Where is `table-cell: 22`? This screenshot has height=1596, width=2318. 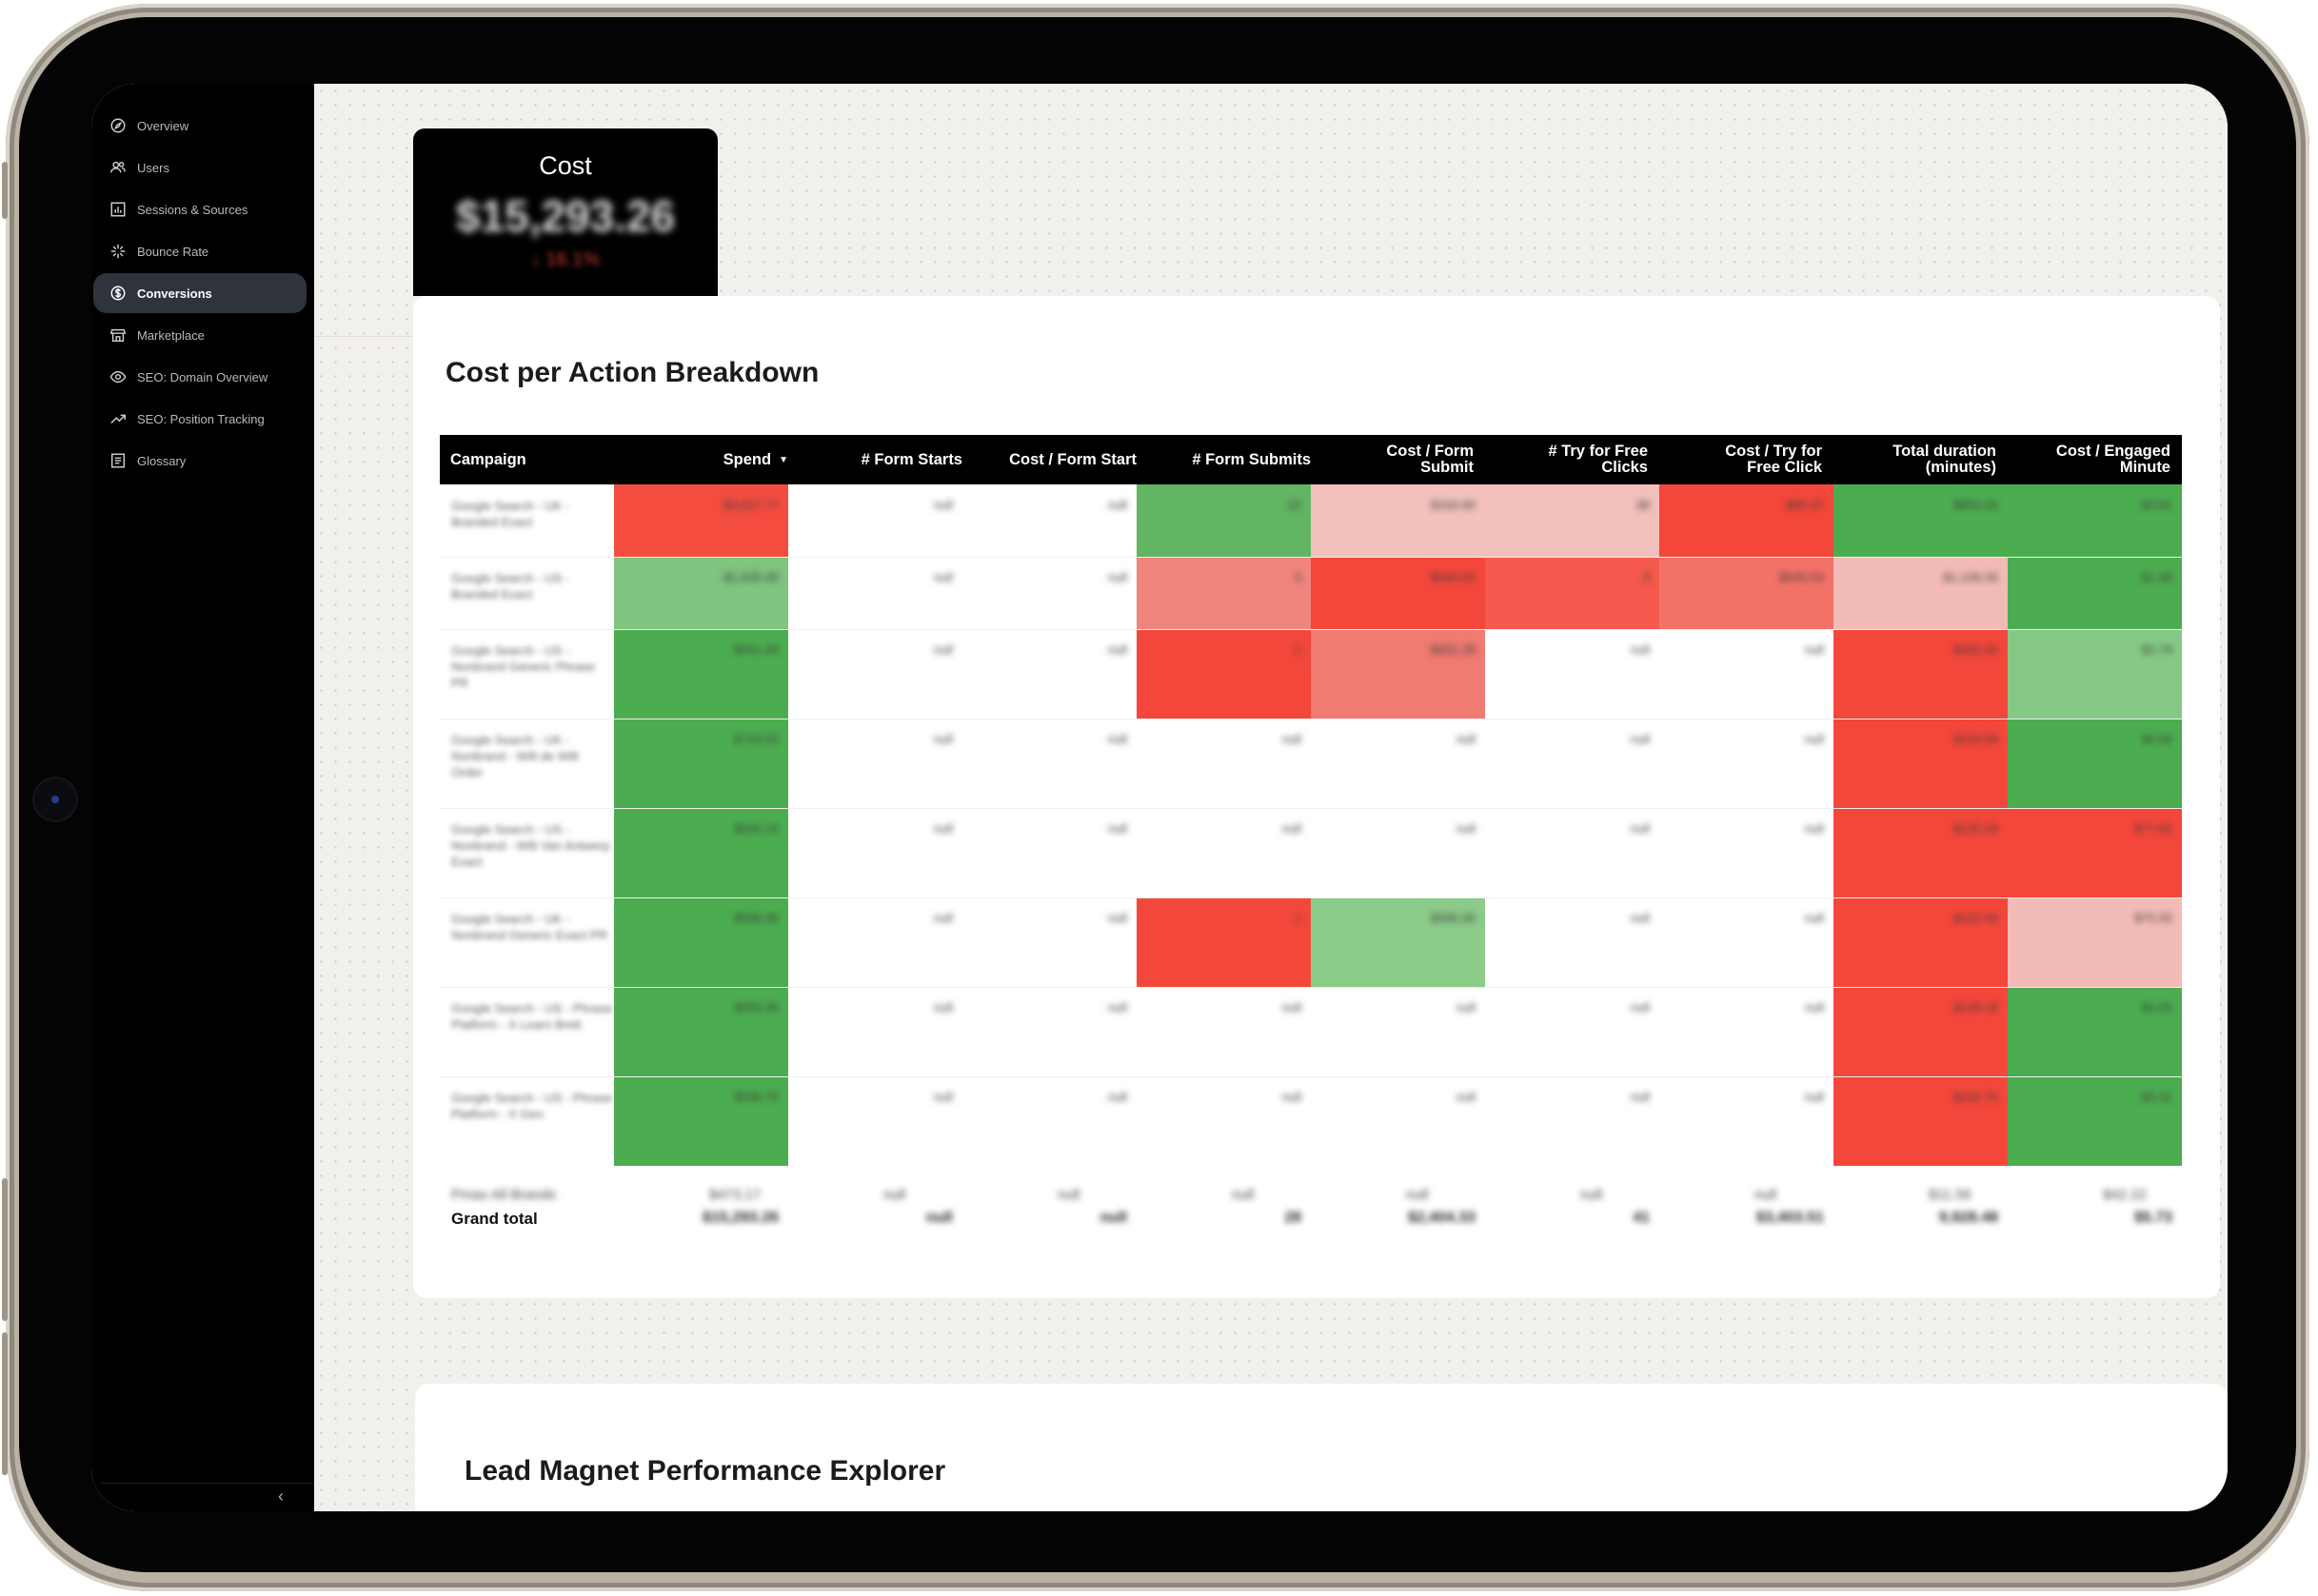 table-cell: 22 is located at coordinates (1224, 520).